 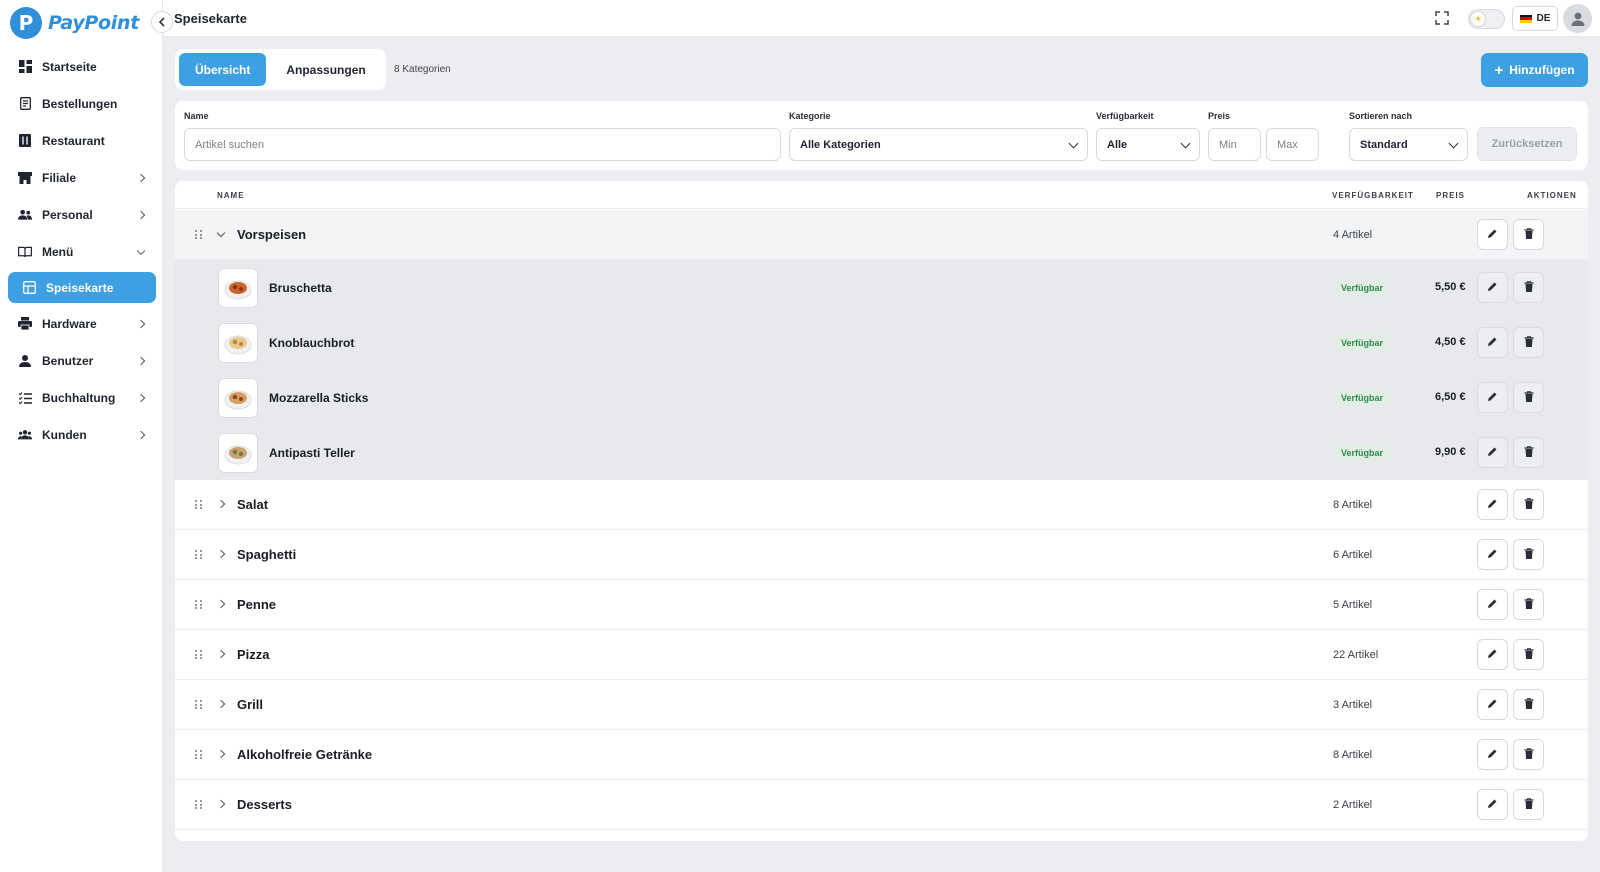 I want to click on item-row: Bruschetta Verfügbar 5,50 €, so click(x=881, y=288).